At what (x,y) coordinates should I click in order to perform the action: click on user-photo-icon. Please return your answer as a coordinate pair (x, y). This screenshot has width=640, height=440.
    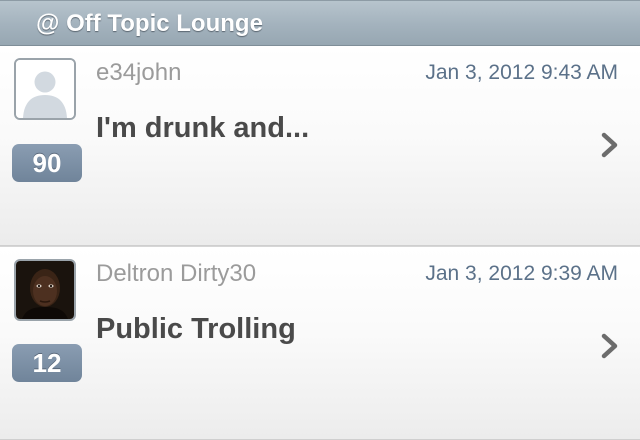
    Looking at the image, I should click on (45, 290).